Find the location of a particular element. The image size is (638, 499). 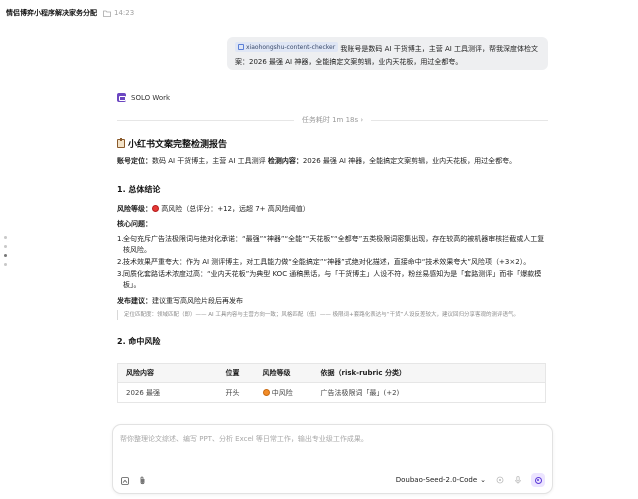

scroll-indicator is located at coordinates (5, 251).